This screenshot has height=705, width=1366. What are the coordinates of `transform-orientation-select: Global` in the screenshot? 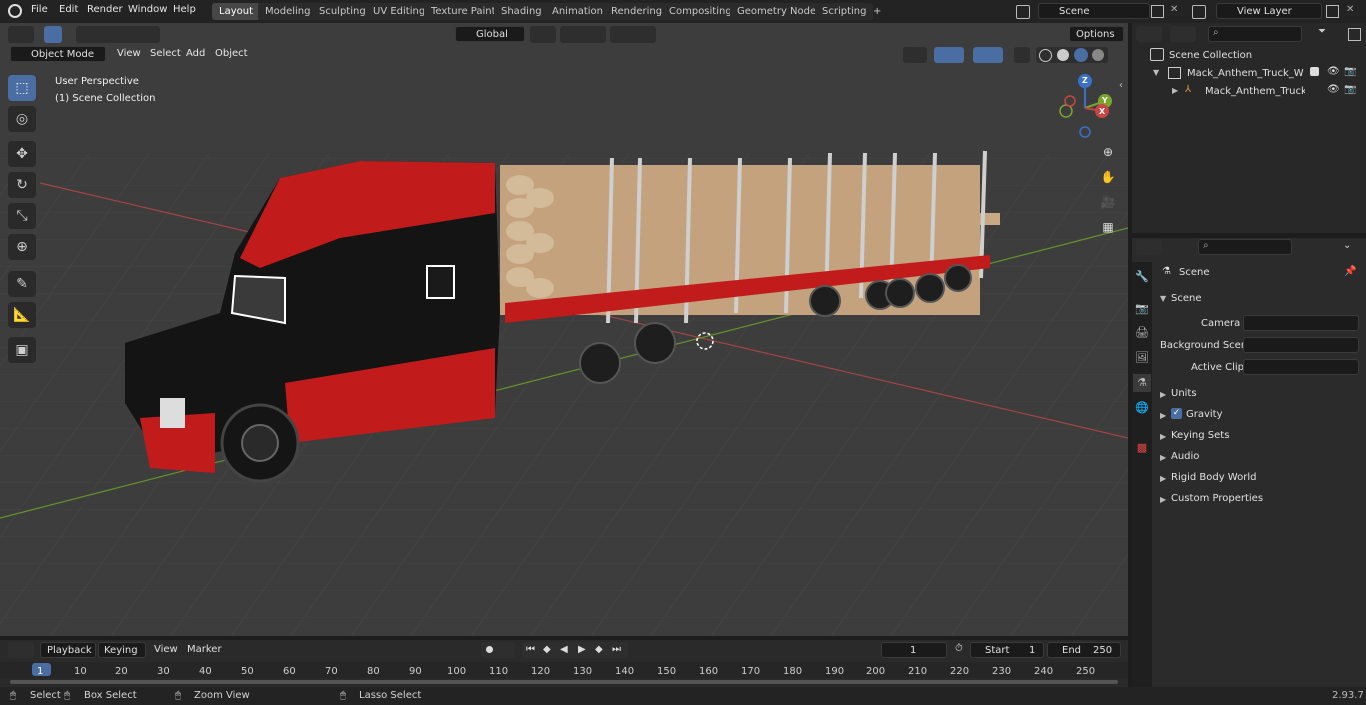 It's located at (490, 34).